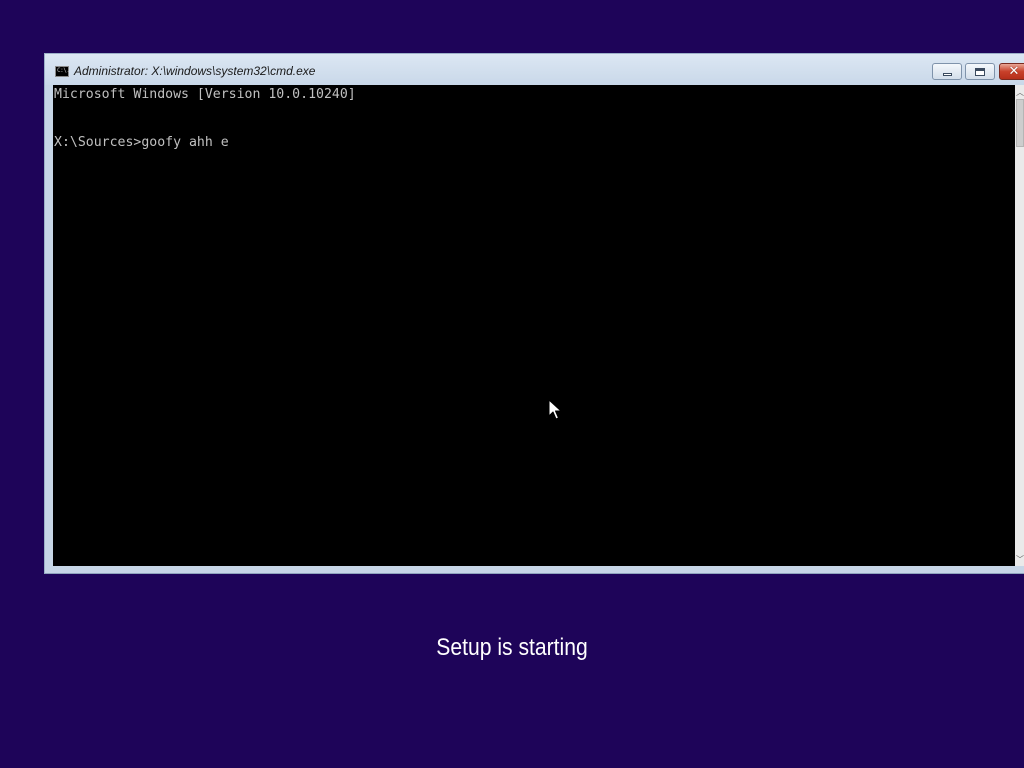 The width and height of the screenshot is (1024, 768). Describe the element at coordinates (141, 142) in the screenshot. I see `console-prompt-line: X:\Sources>goofy ahh e` at that location.